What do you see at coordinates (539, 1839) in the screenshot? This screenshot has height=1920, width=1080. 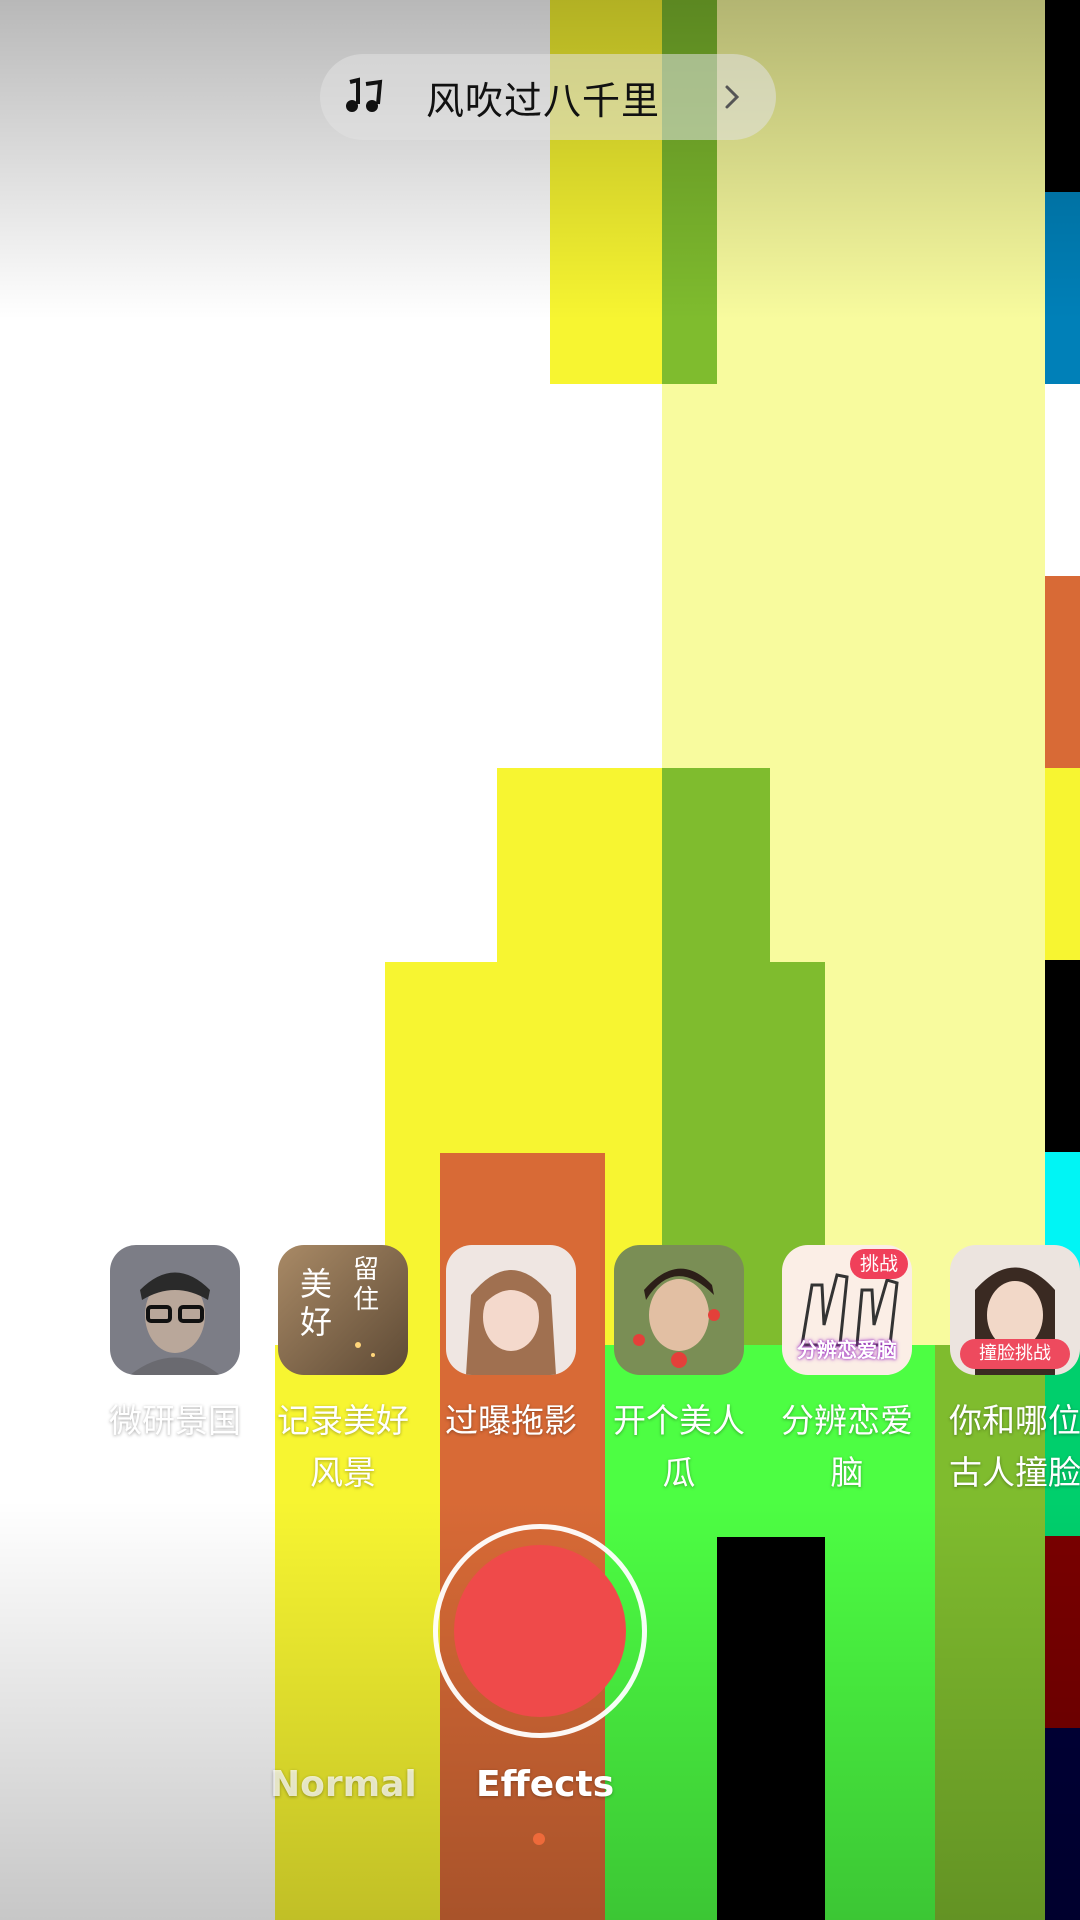 I see `active-tab-indicator` at bounding box center [539, 1839].